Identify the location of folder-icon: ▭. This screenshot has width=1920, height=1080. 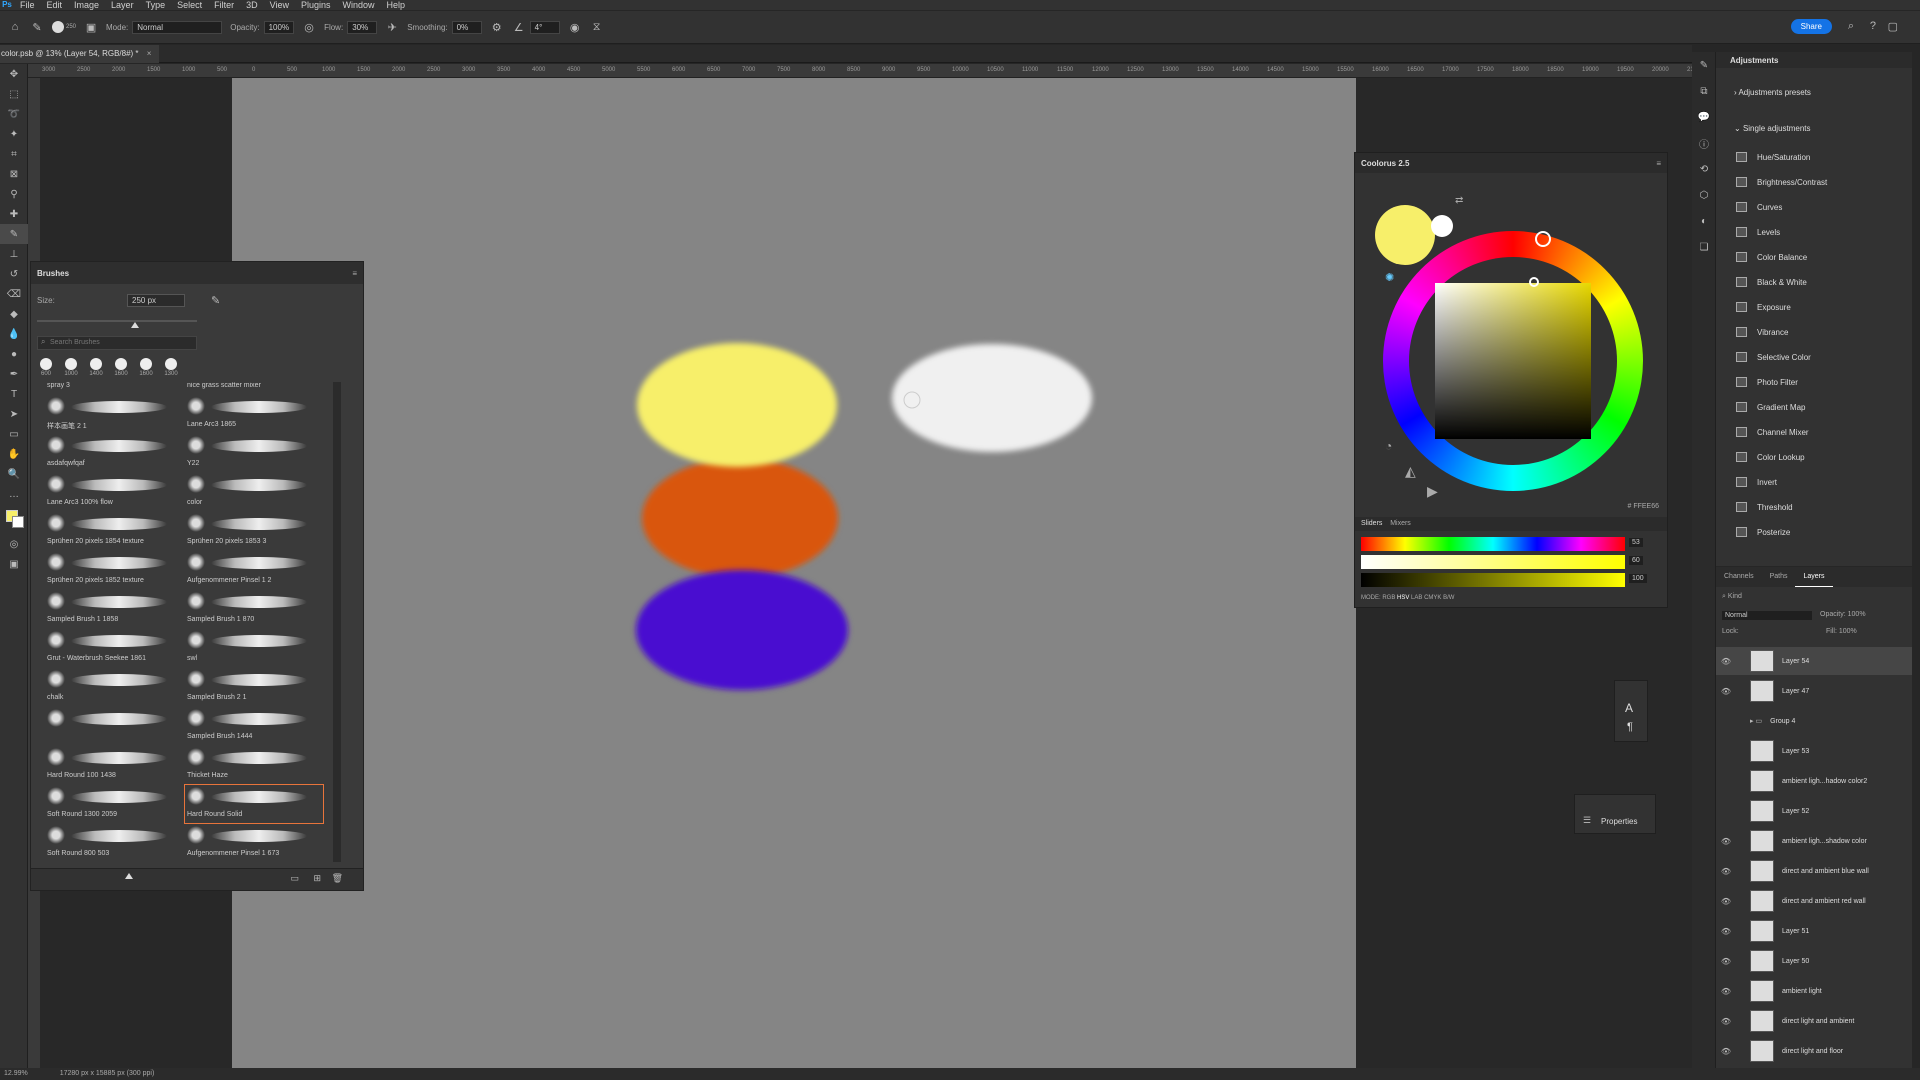
(294, 878).